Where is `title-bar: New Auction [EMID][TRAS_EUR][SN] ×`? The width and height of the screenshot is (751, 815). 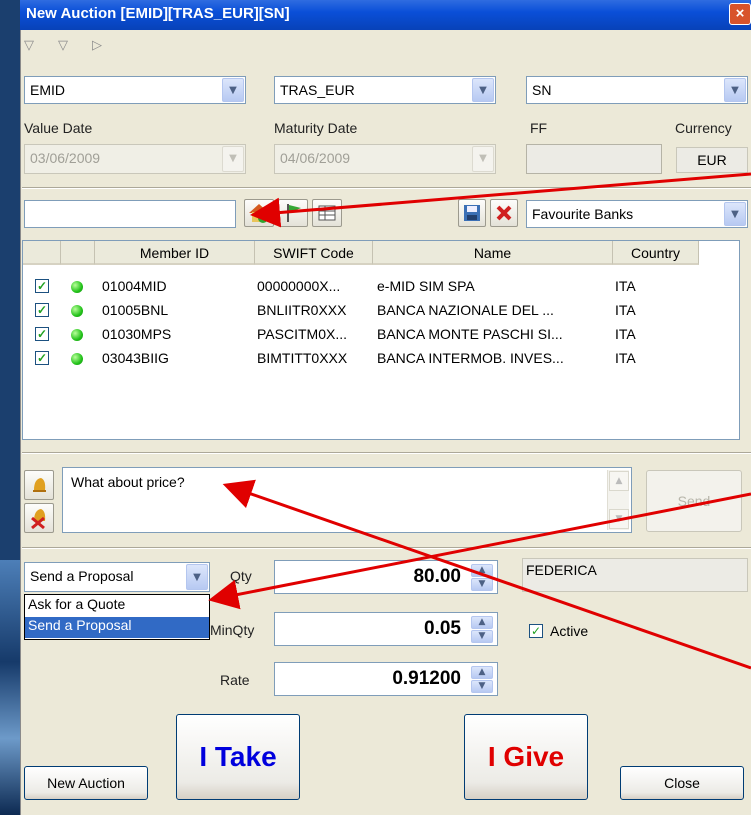 title-bar: New Auction [EMID][TRAS_EUR][SN] × is located at coordinates (385, 15).